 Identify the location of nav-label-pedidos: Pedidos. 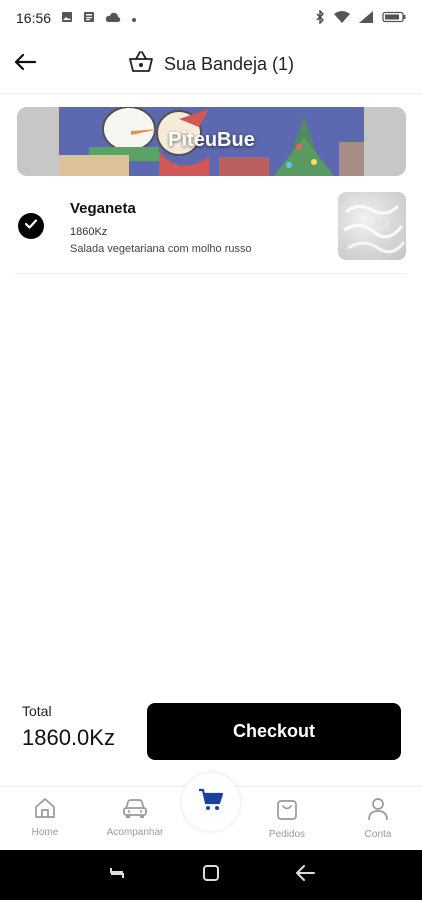
(287, 834).